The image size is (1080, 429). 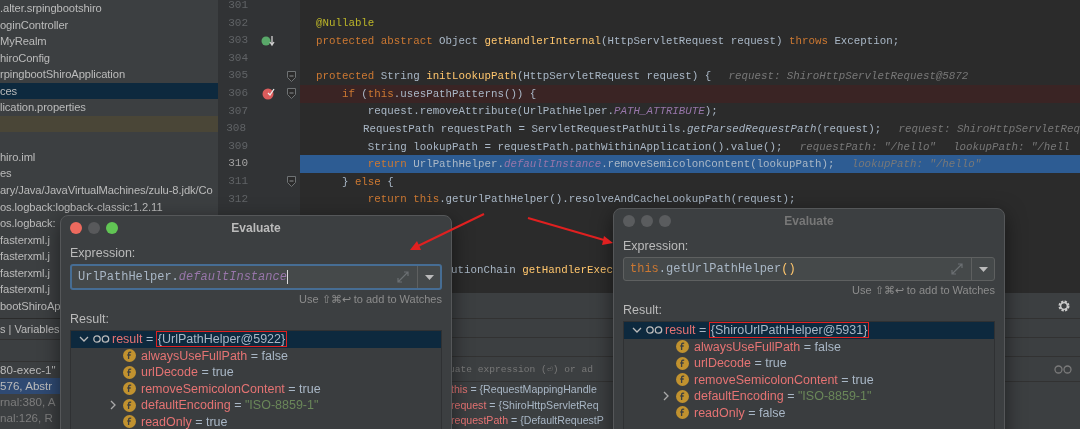 I want to click on expression-field: UrlPathHelper.defaultInstance, so click(x=256, y=277).